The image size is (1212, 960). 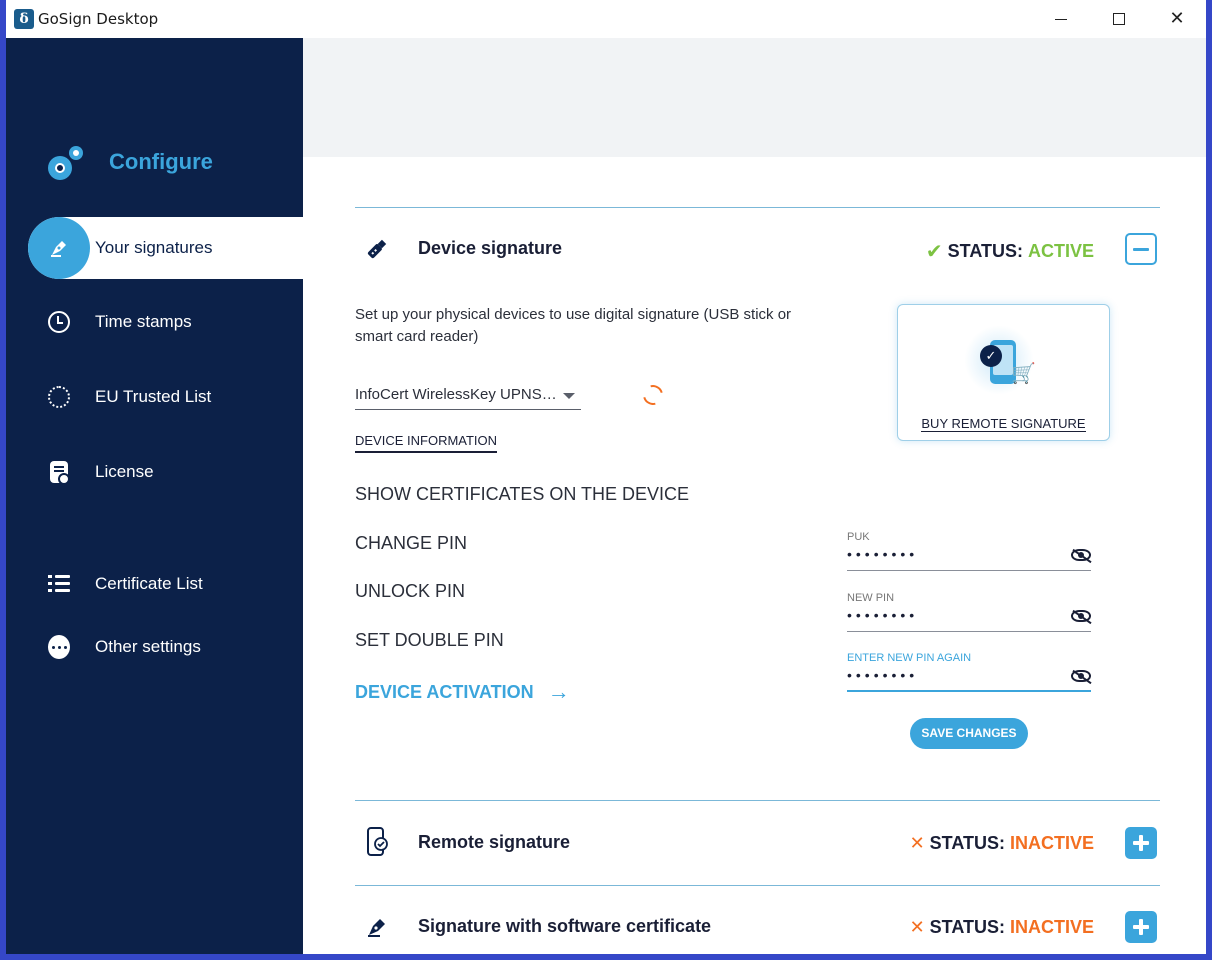 What do you see at coordinates (154, 247) in the screenshot?
I see `sidebar-item-label: Your signatures` at bounding box center [154, 247].